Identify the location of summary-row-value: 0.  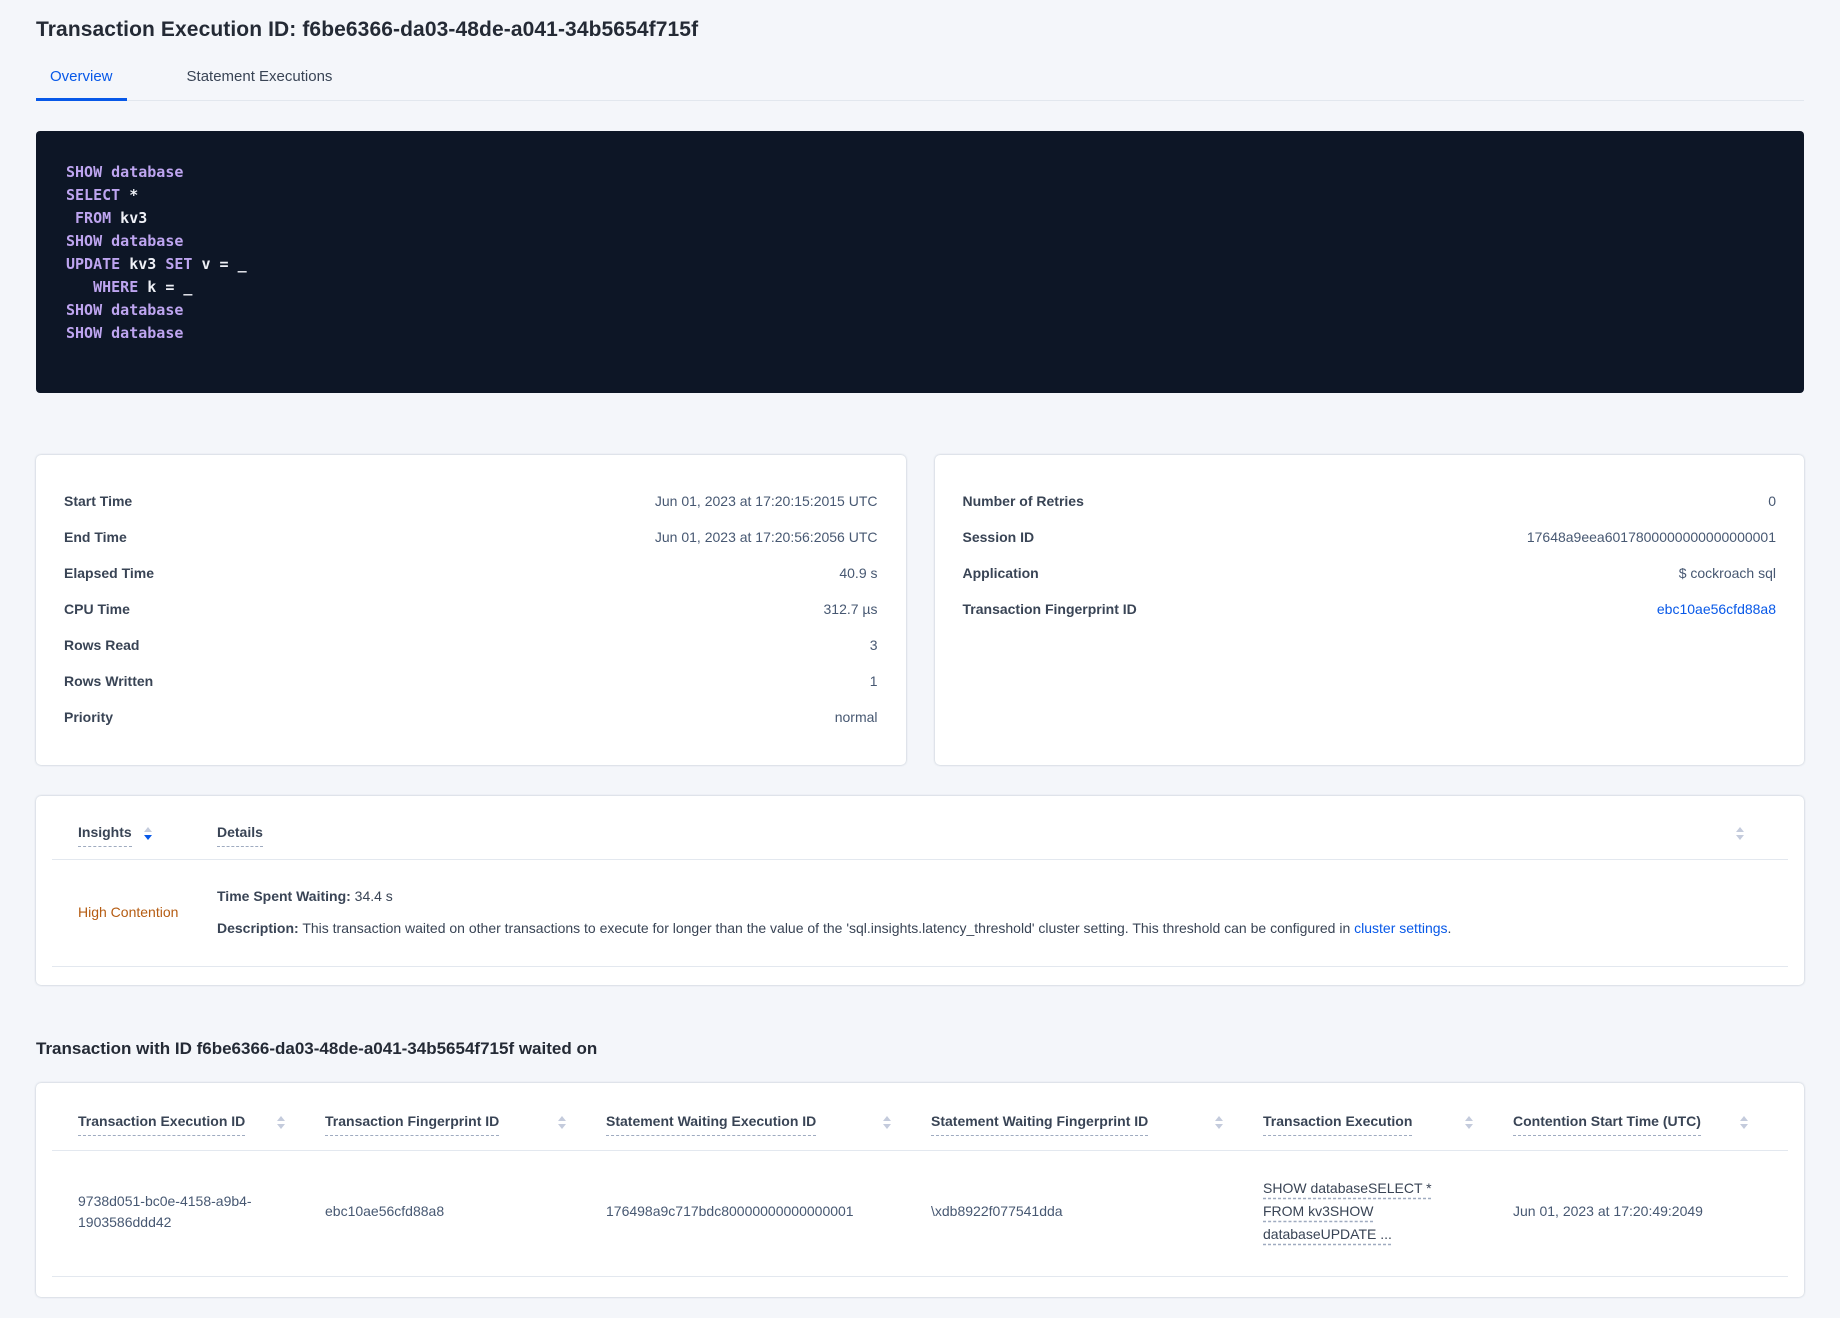
(1772, 501).